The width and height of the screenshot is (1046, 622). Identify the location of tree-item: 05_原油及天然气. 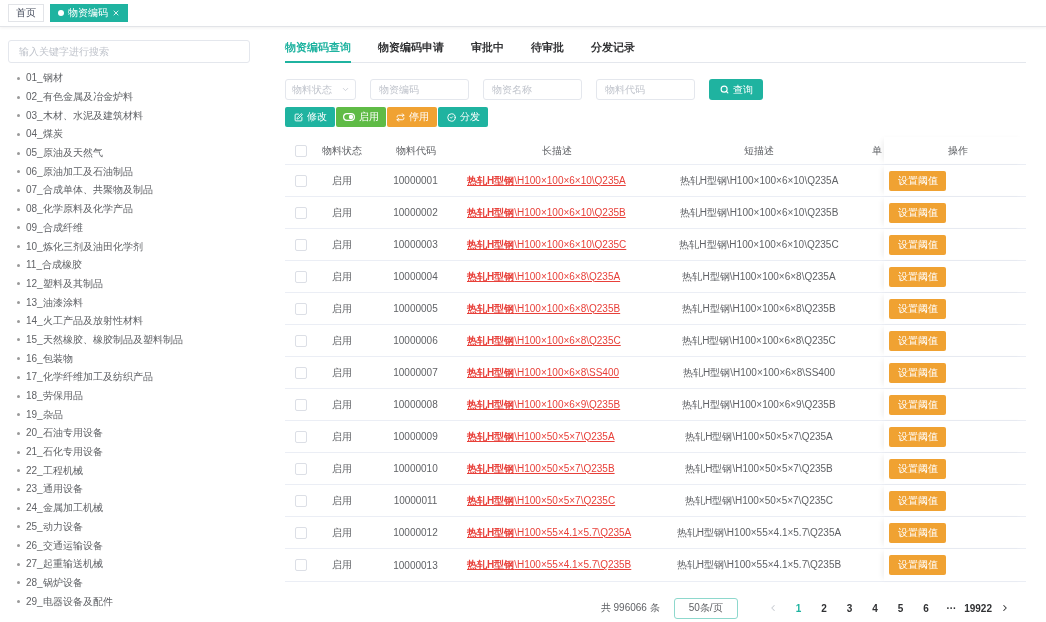
(64, 153).